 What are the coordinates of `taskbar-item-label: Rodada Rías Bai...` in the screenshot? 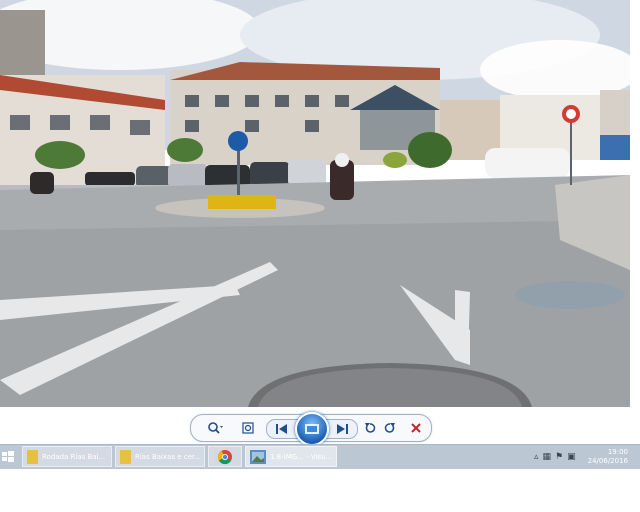 It's located at (74, 456).